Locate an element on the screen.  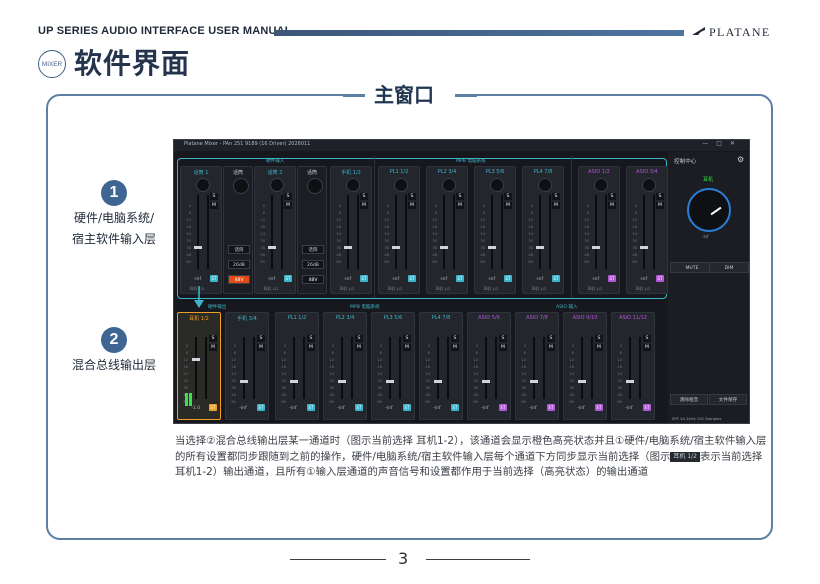
channel-strip: PL3 5/6 0 6 12 18 24 30 36 48 60 S M -inf ST 耳机 1/2 is located at coordinates (495, 230).